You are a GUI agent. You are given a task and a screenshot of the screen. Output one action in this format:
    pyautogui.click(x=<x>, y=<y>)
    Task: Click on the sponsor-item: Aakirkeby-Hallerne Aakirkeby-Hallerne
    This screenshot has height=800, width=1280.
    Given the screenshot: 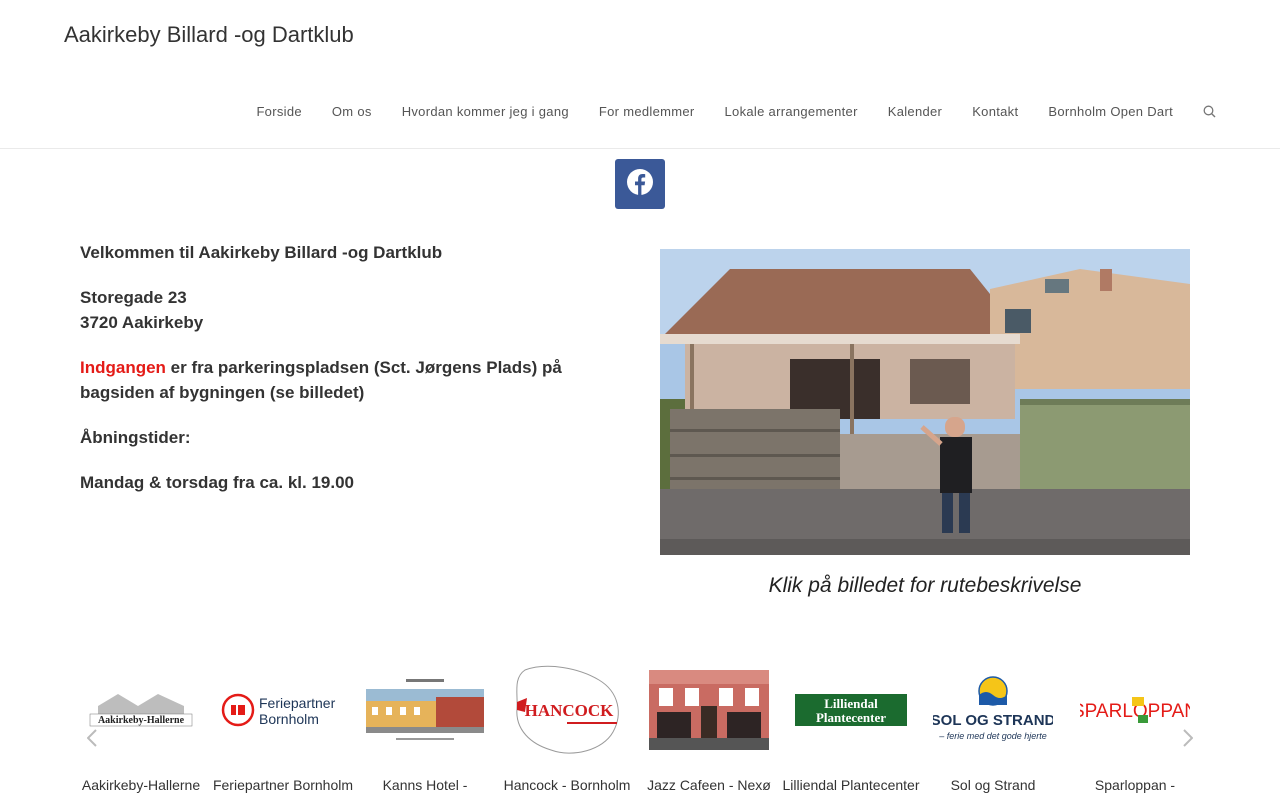 What is the action you would take?
    pyautogui.click(x=141, y=724)
    